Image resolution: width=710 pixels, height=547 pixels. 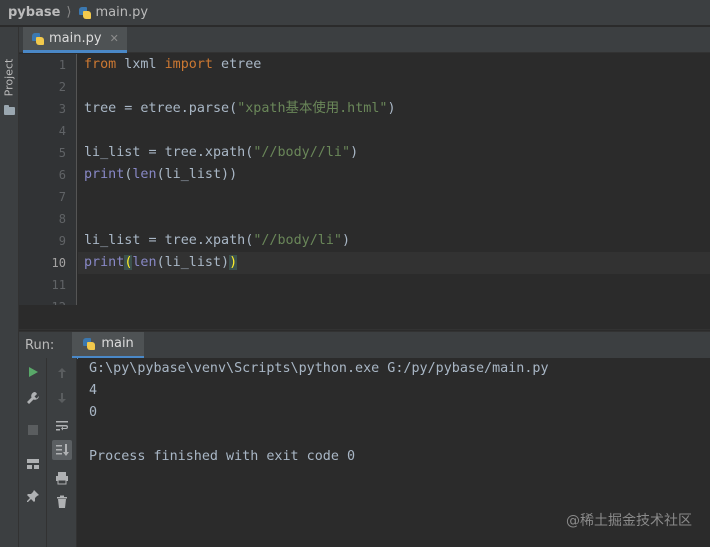 I want to click on code-line-9: li_list = tree.xpath("//body/li"), so click(x=217, y=241).